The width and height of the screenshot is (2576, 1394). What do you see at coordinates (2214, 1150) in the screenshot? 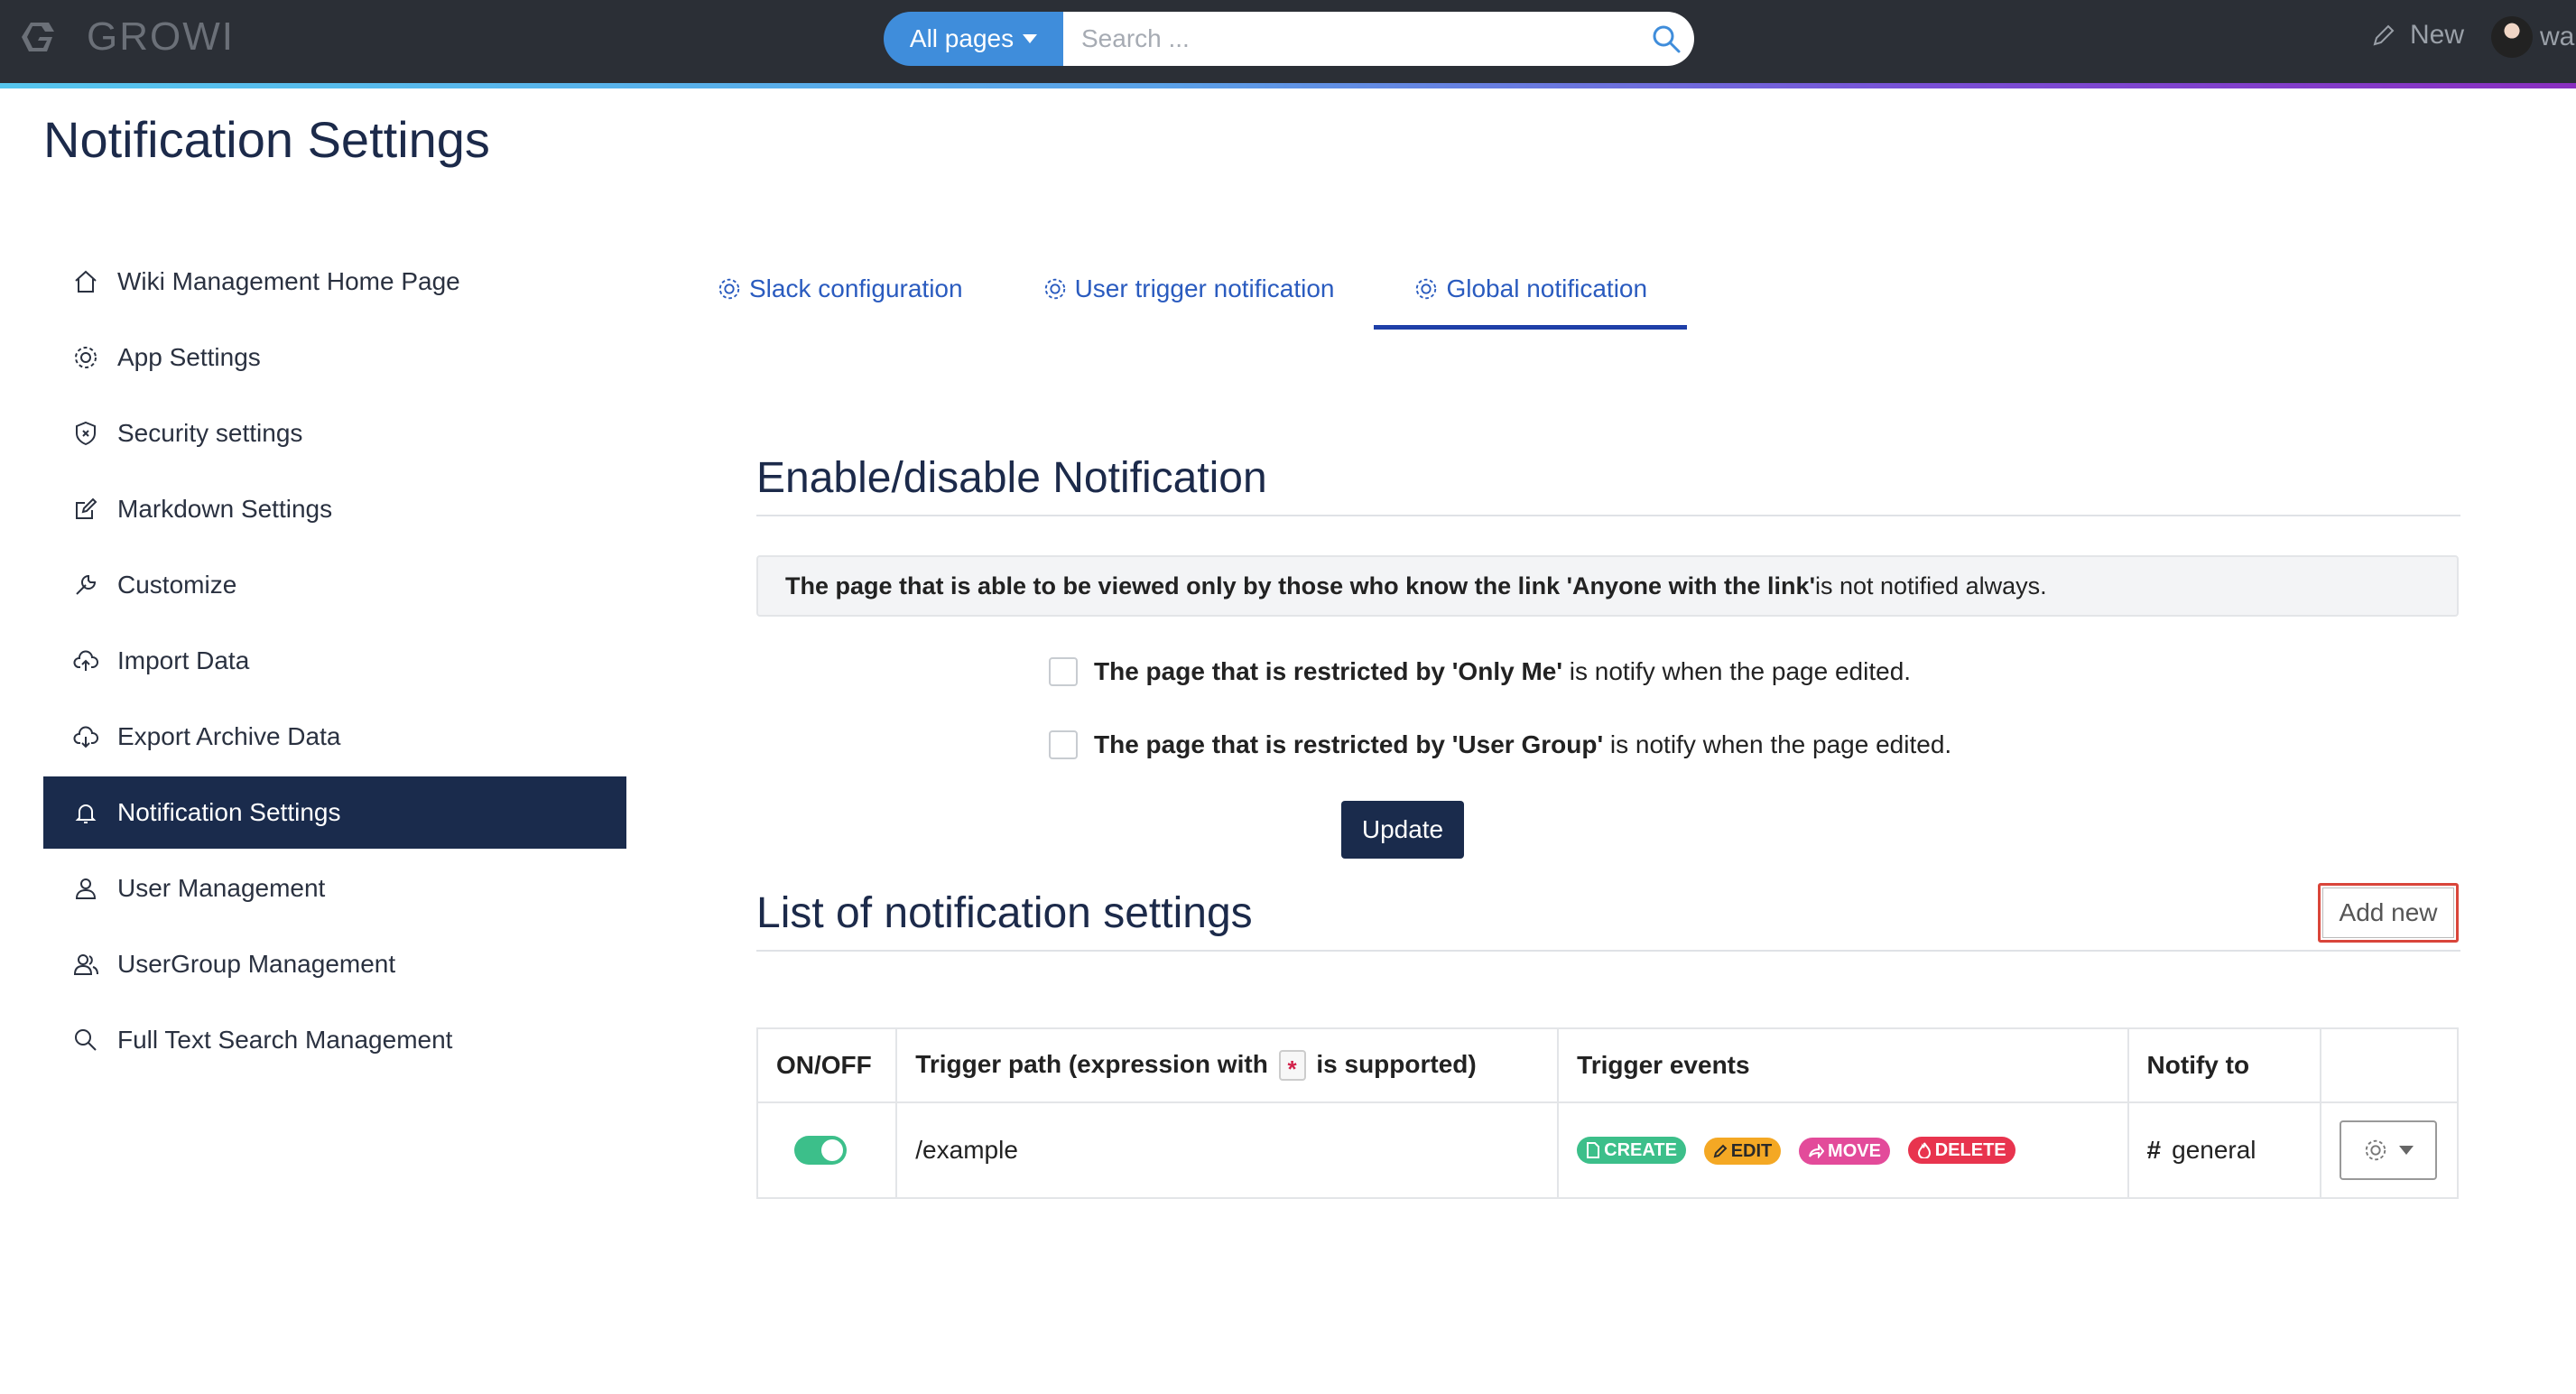
I see `notify-channel: general` at bounding box center [2214, 1150].